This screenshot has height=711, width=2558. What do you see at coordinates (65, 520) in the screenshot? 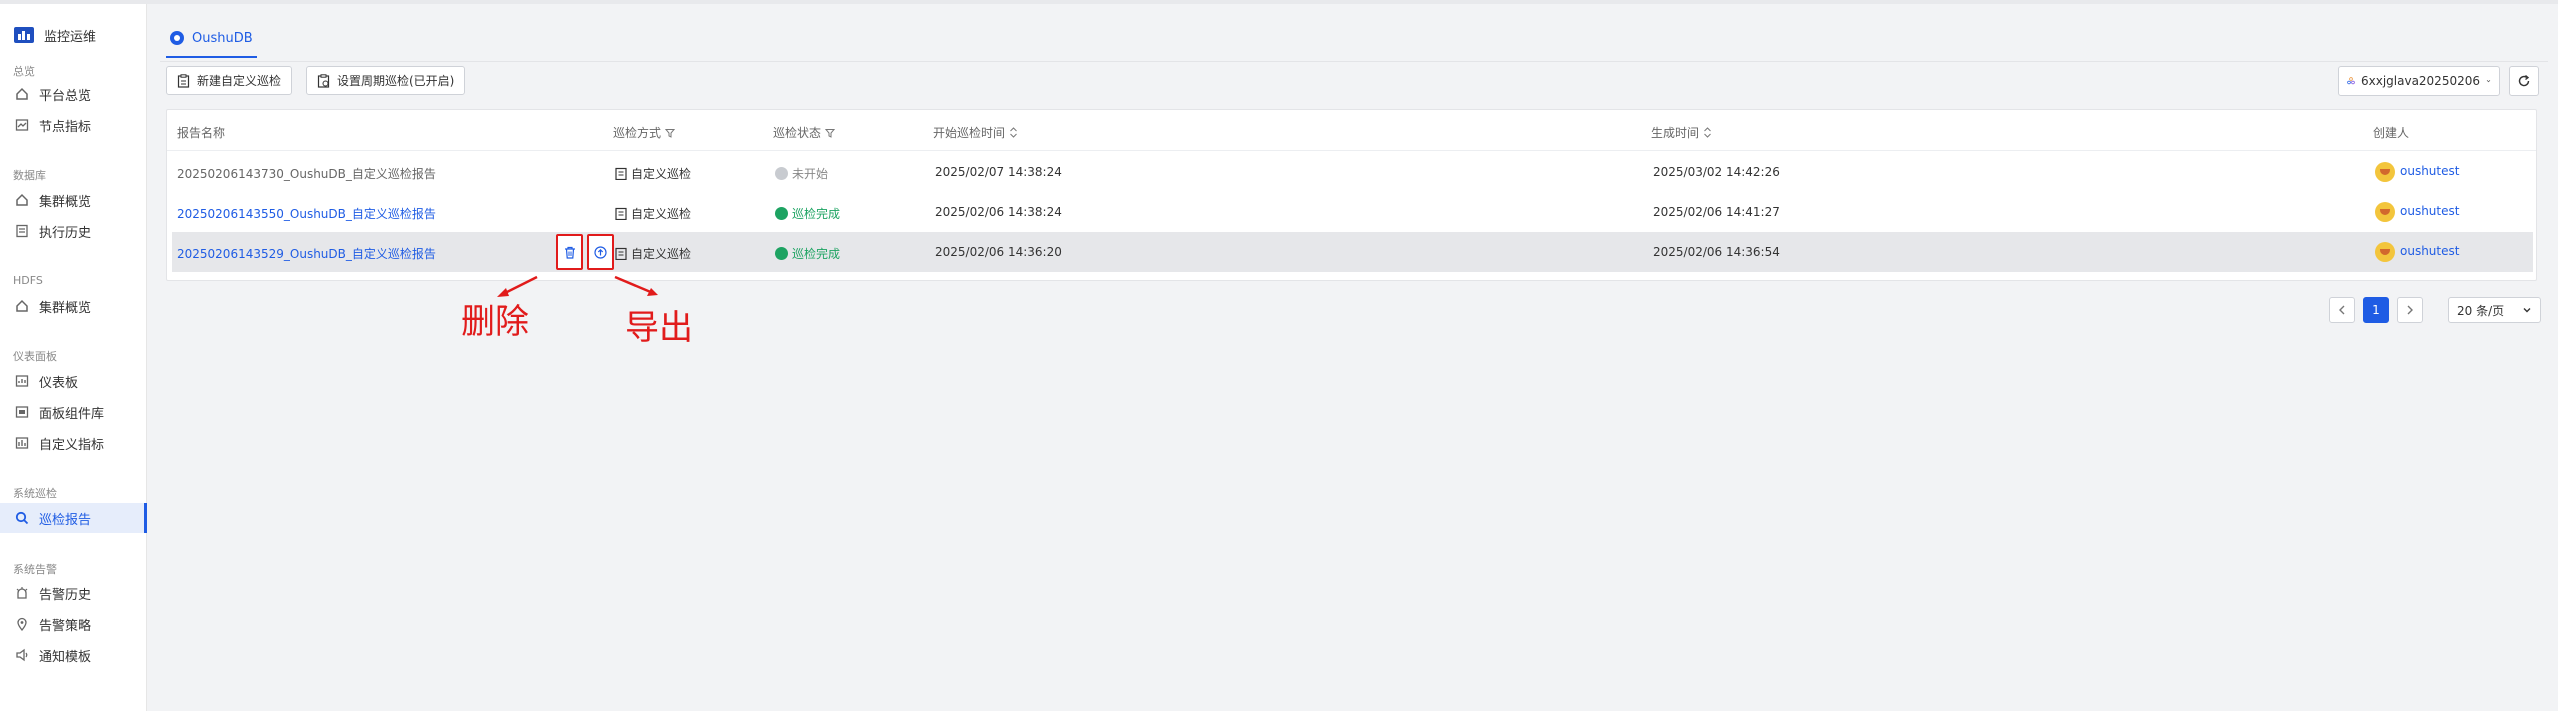
I see `sidebar-item-label: 巡检报告` at bounding box center [65, 520].